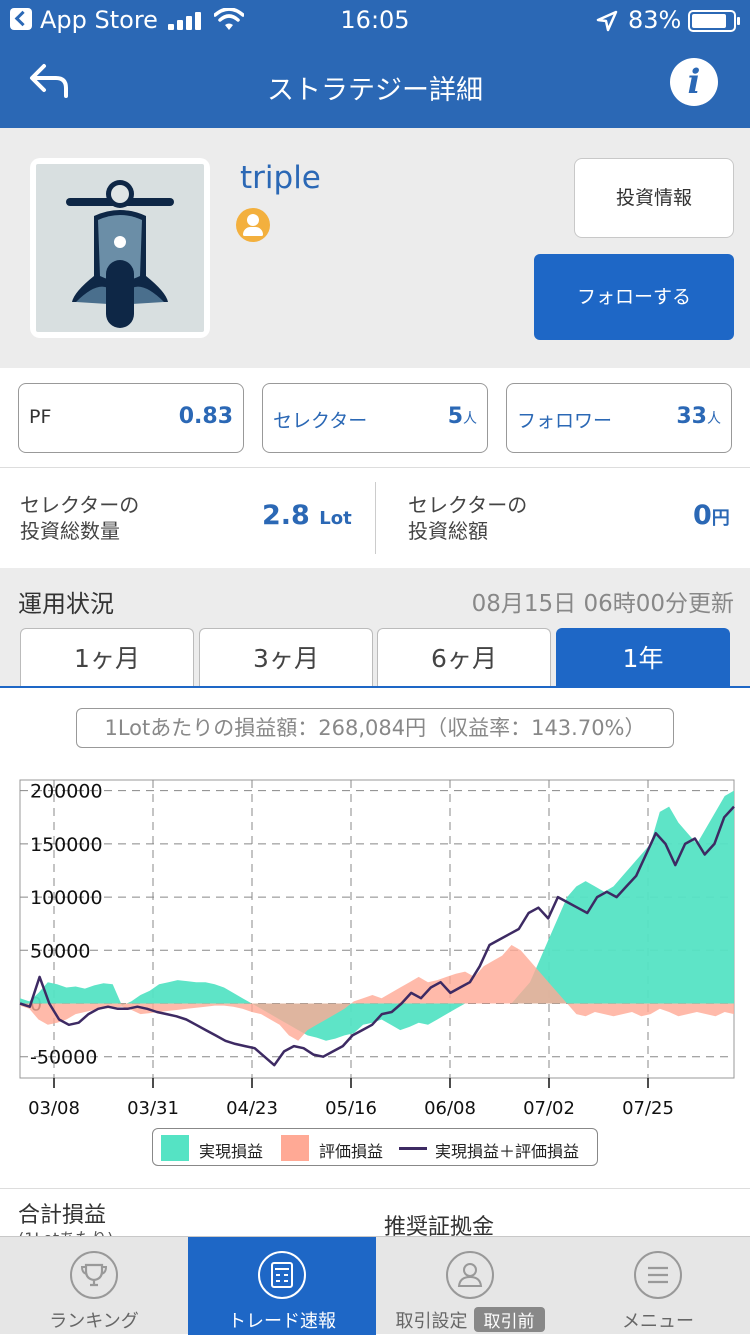 Image resolution: width=750 pixels, height=1335 pixels. Describe the element at coordinates (375, 20) in the screenshot. I see `status-bar: App Store 16:05 83%` at that location.